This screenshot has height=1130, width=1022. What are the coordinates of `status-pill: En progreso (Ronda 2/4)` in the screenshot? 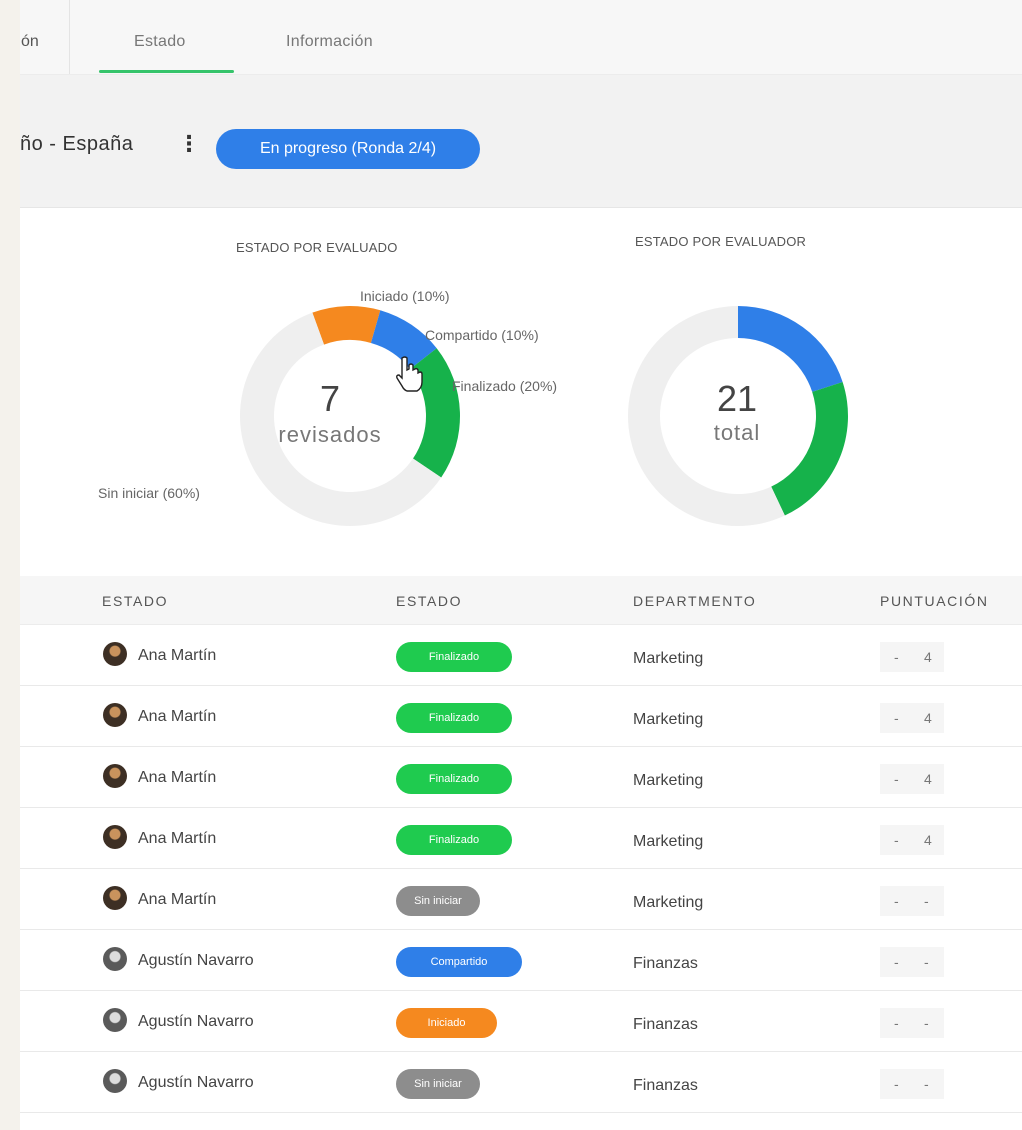 It's located at (348, 149).